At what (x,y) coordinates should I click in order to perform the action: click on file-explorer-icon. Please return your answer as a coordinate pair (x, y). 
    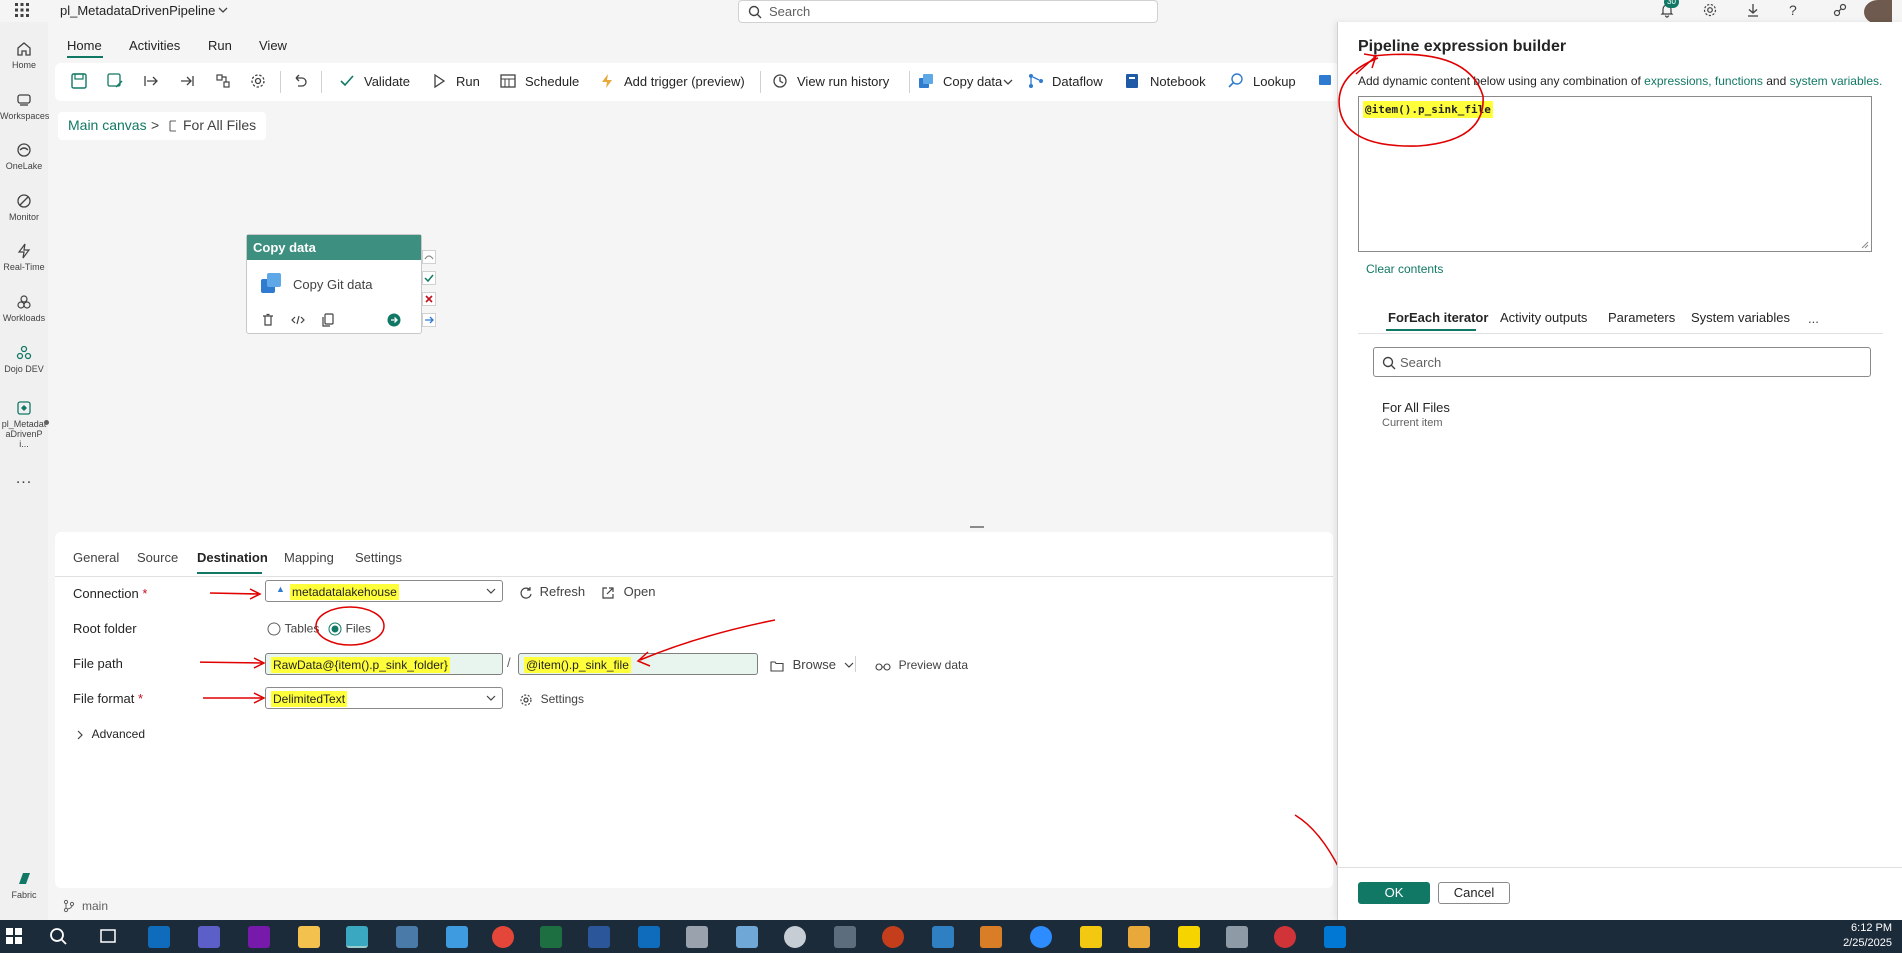
    Looking at the image, I should click on (309, 937).